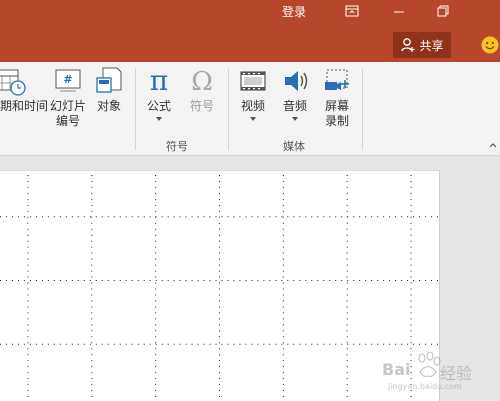  Describe the element at coordinates (295, 94) in the screenshot. I see `audio-button: 音频` at that location.